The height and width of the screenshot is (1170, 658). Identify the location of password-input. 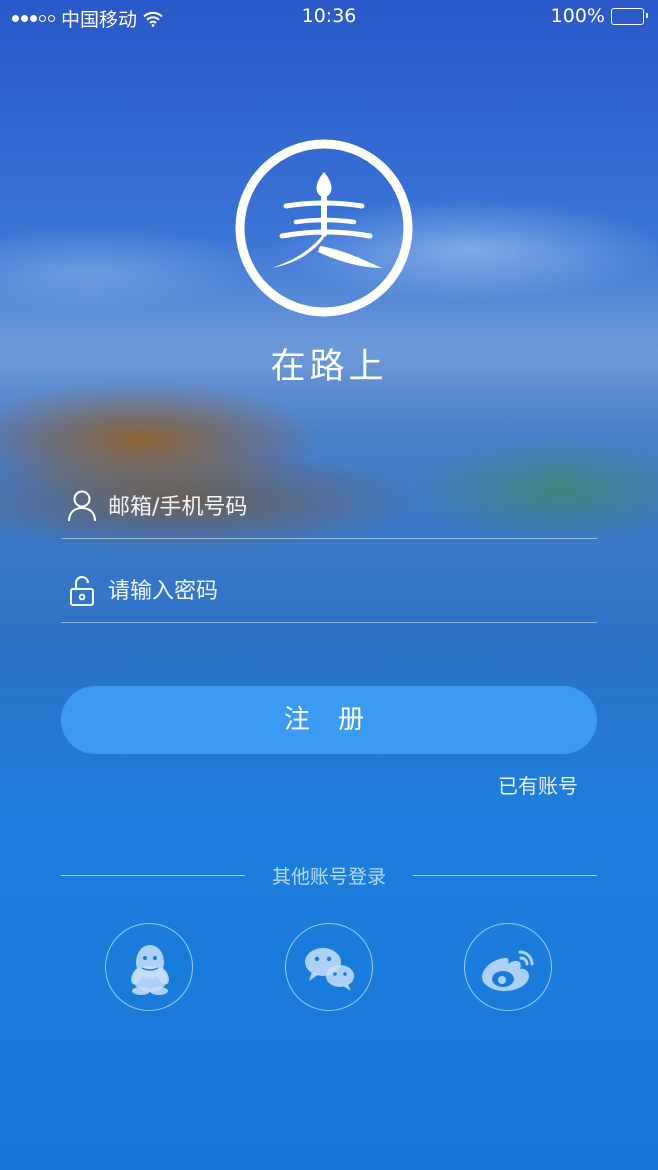
(348, 591).